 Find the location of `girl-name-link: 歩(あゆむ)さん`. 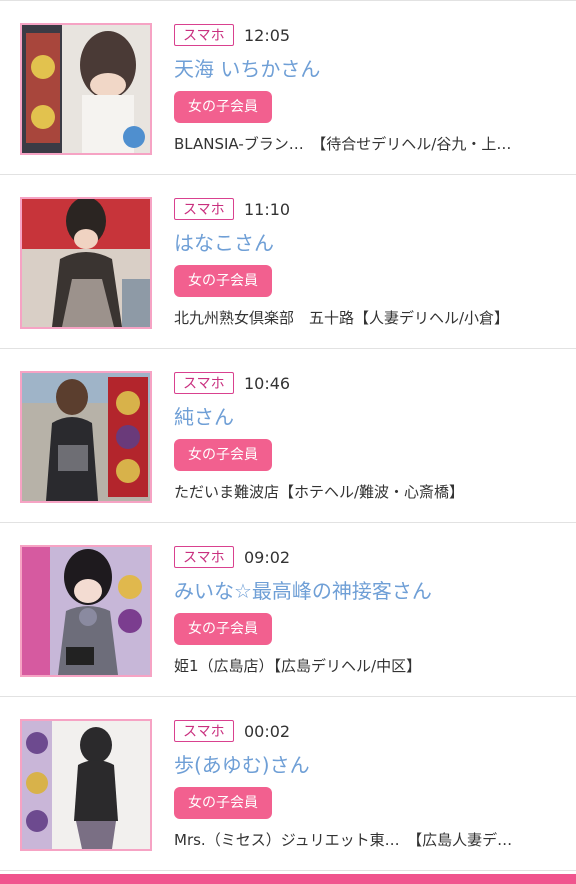

girl-name-link: 歩(あゆむ)さん is located at coordinates (242, 765).